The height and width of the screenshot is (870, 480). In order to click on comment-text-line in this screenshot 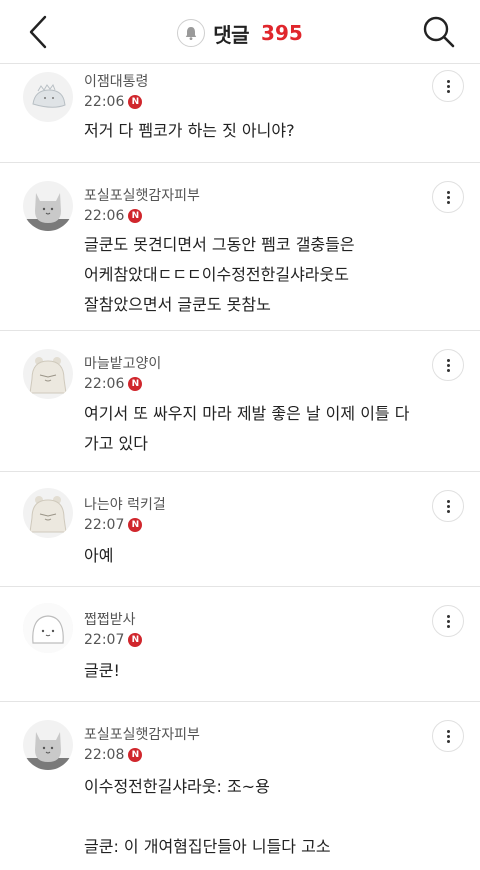, I will do `click(267, 817)`.